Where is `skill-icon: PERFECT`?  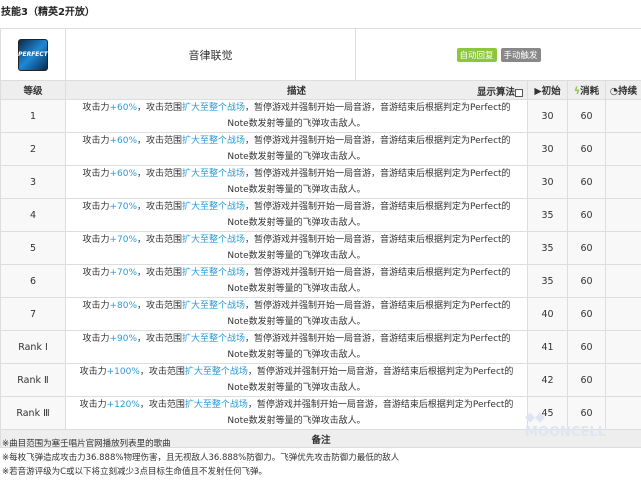 skill-icon: PERFECT is located at coordinates (33, 54).